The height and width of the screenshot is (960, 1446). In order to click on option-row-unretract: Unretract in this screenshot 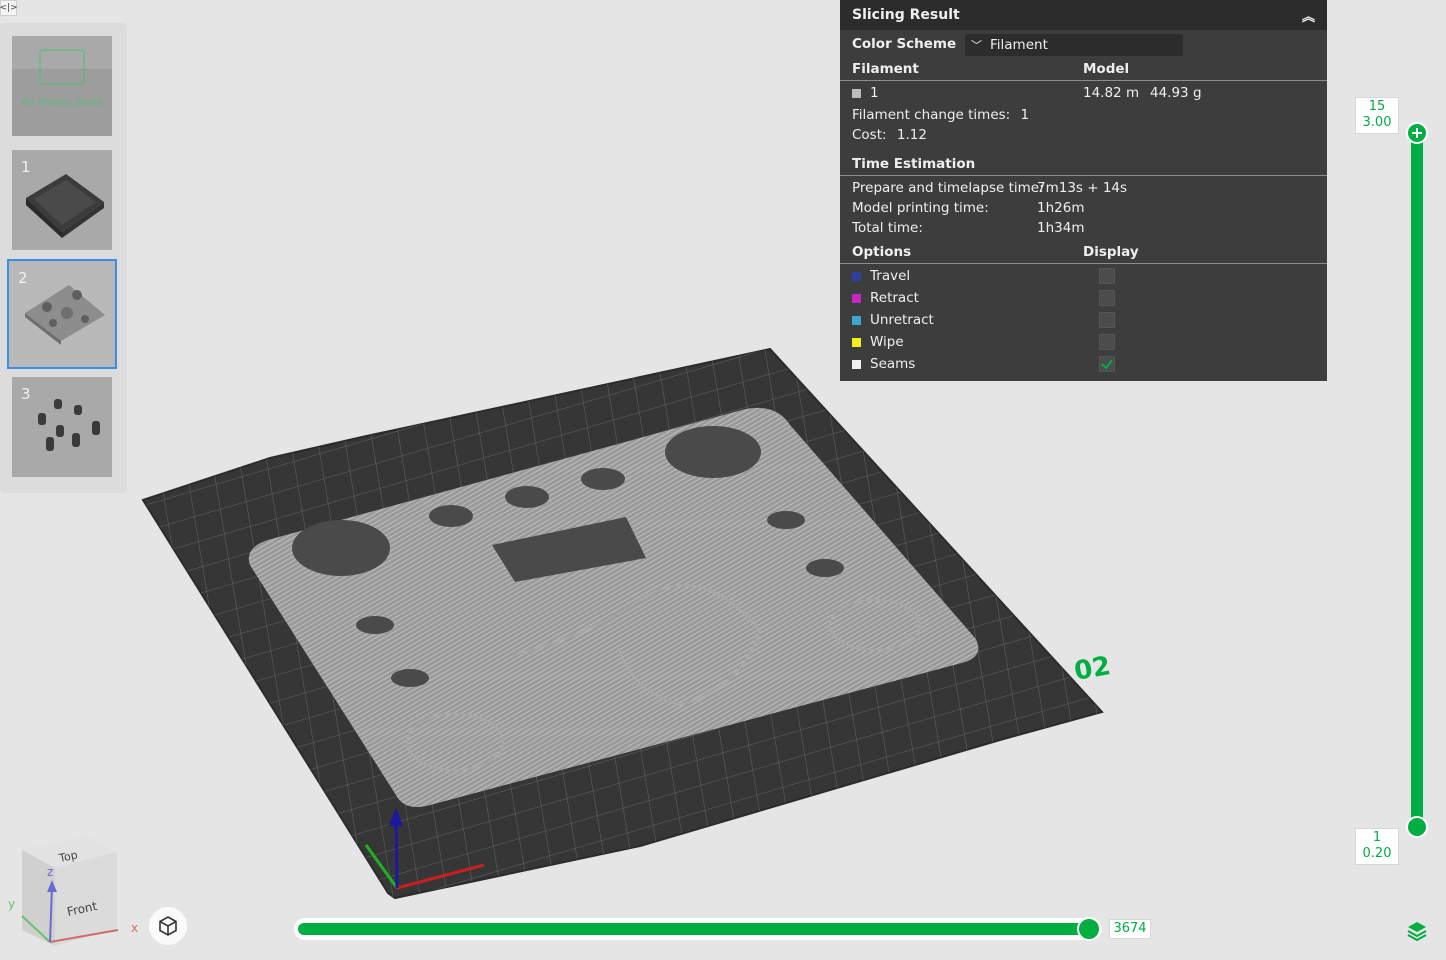, I will do `click(1089, 320)`.